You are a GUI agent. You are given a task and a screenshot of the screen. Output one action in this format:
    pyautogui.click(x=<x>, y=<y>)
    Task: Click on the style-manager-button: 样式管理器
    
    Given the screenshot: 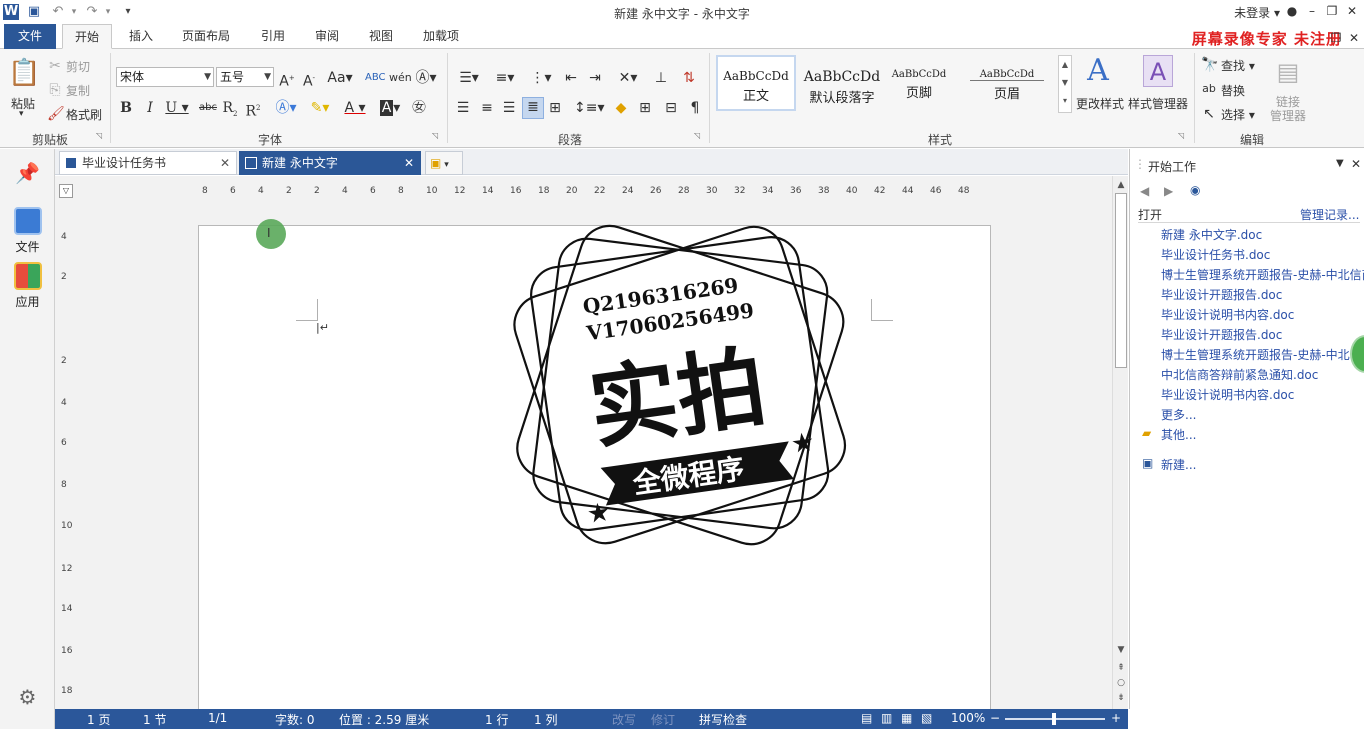 What is the action you would take?
    pyautogui.click(x=1158, y=103)
    